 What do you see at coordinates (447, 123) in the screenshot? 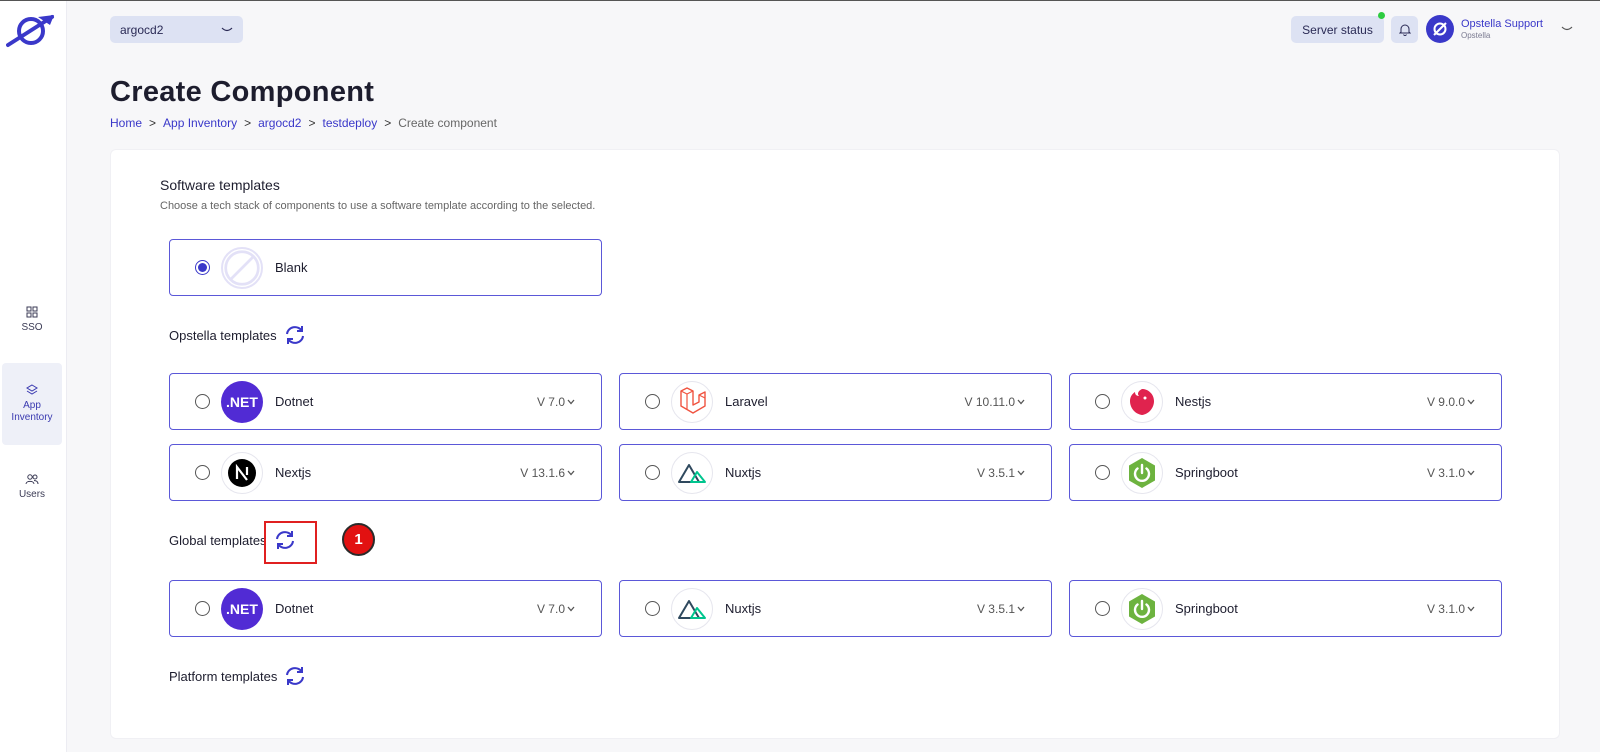
I see `breadcrumb-current: Create component` at bounding box center [447, 123].